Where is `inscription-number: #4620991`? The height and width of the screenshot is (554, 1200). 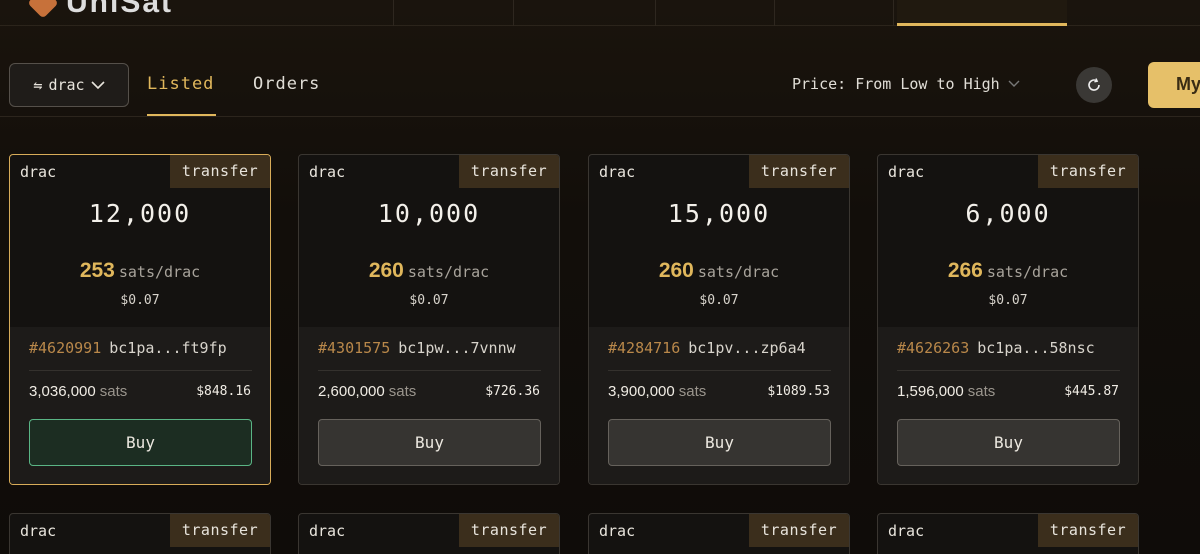 inscription-number: #4620991 is located at coordinates (65, 348).